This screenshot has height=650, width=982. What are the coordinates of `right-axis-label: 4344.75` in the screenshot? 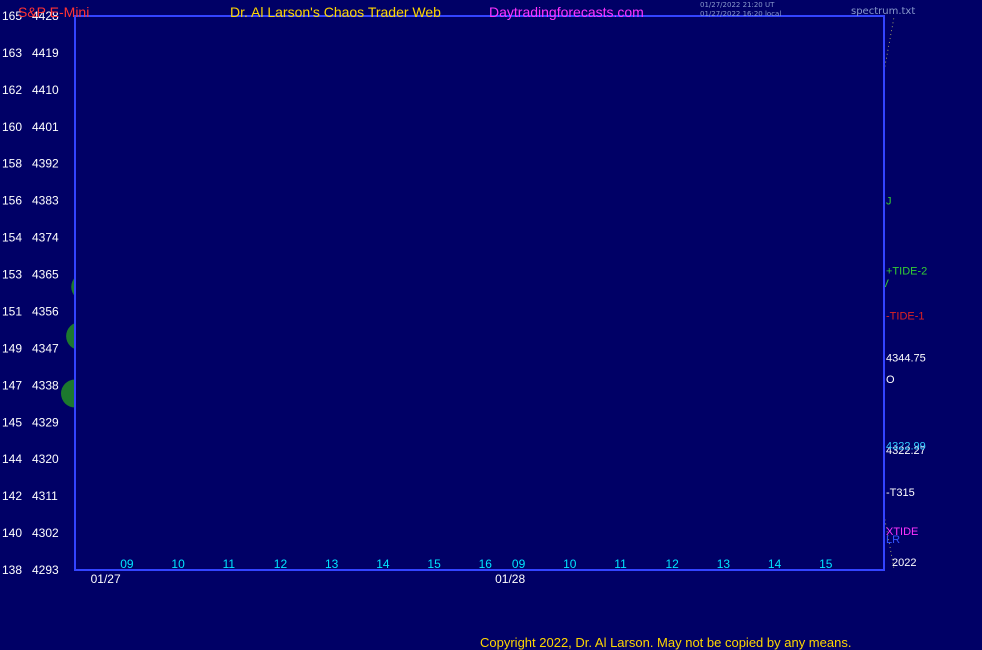 It's located at (906, 359).